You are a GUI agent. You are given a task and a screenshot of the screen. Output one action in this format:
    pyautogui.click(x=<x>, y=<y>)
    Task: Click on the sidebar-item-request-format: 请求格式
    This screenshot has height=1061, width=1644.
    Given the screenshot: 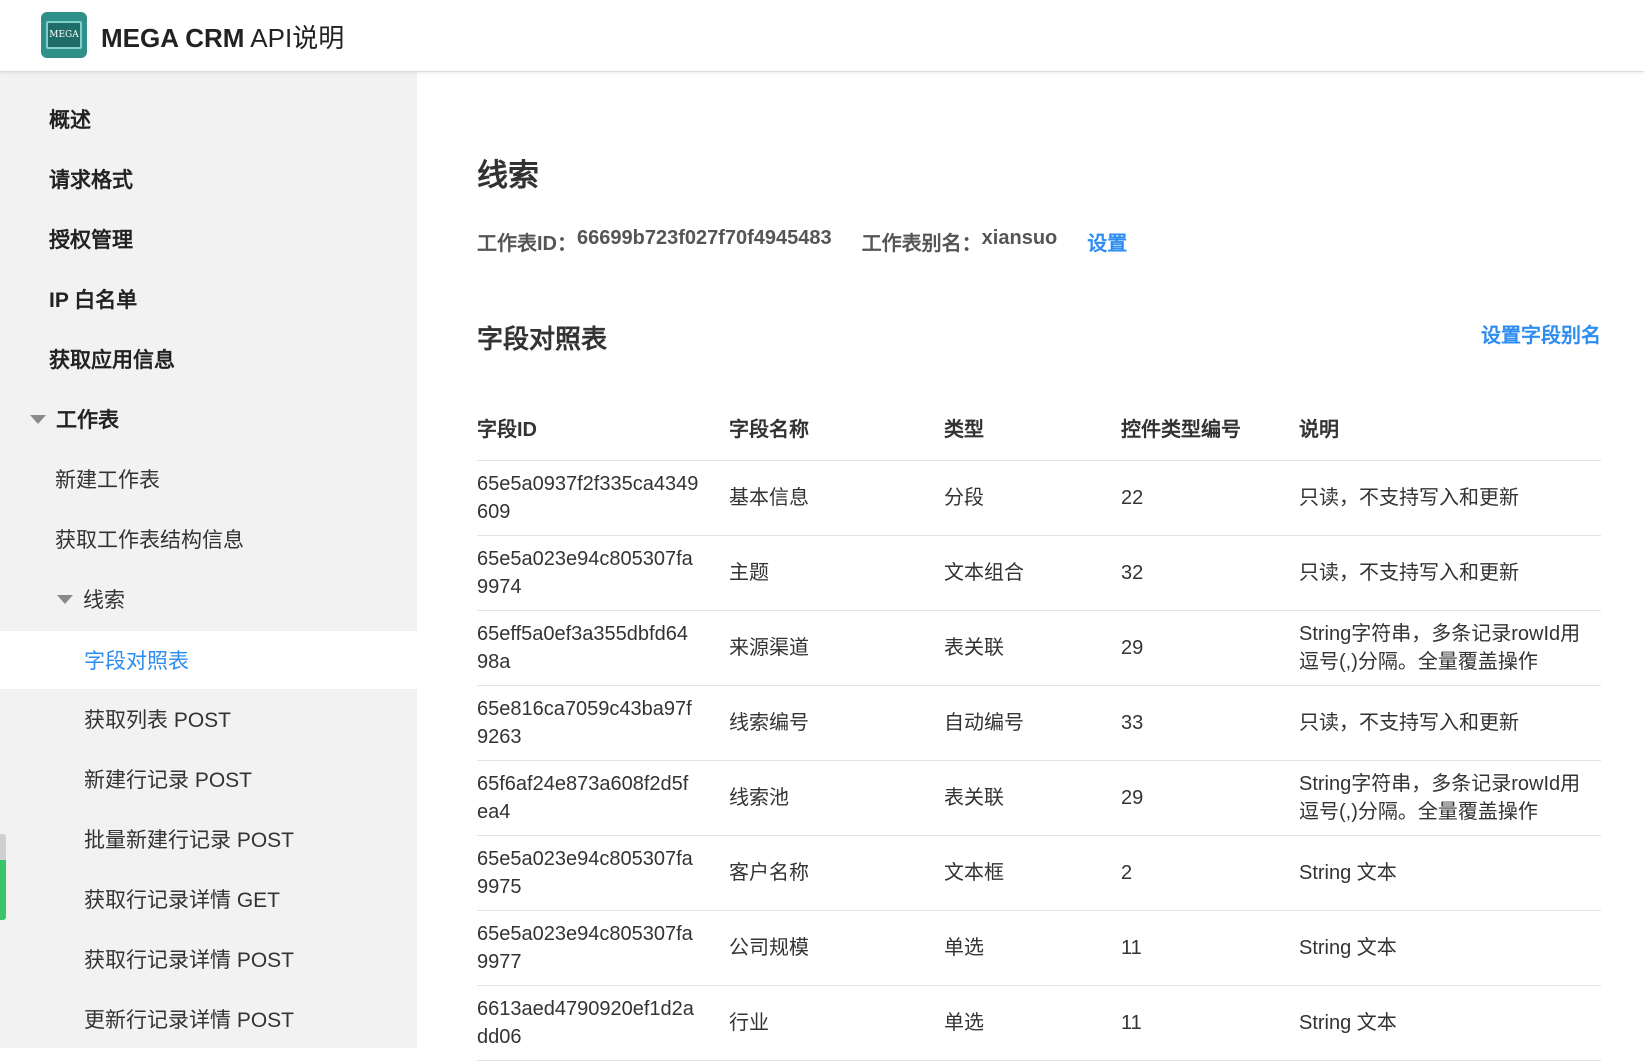 What is the action you would take?
    pyautogui.click(x=208, y=179)
    